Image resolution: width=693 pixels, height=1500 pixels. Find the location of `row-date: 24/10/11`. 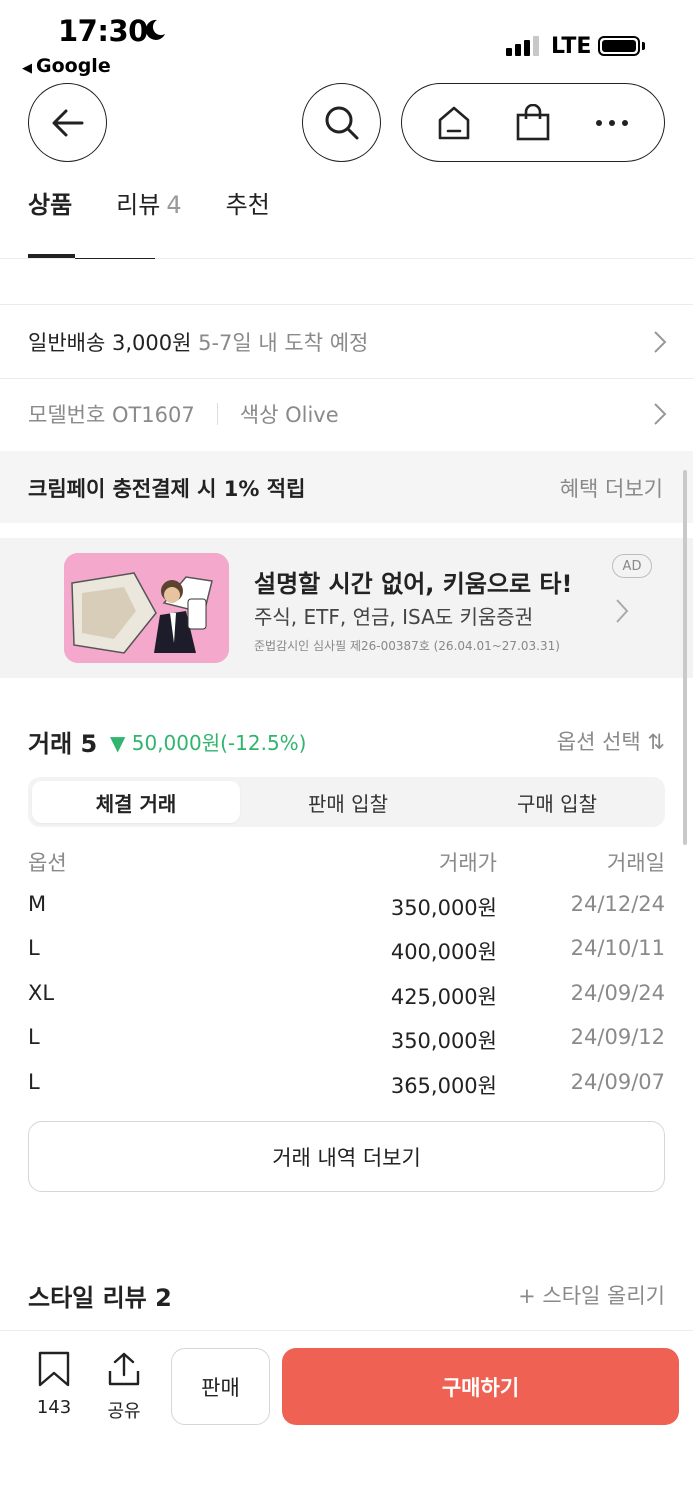

row-date: 24/10/11 is located at coordinates (617, 948).